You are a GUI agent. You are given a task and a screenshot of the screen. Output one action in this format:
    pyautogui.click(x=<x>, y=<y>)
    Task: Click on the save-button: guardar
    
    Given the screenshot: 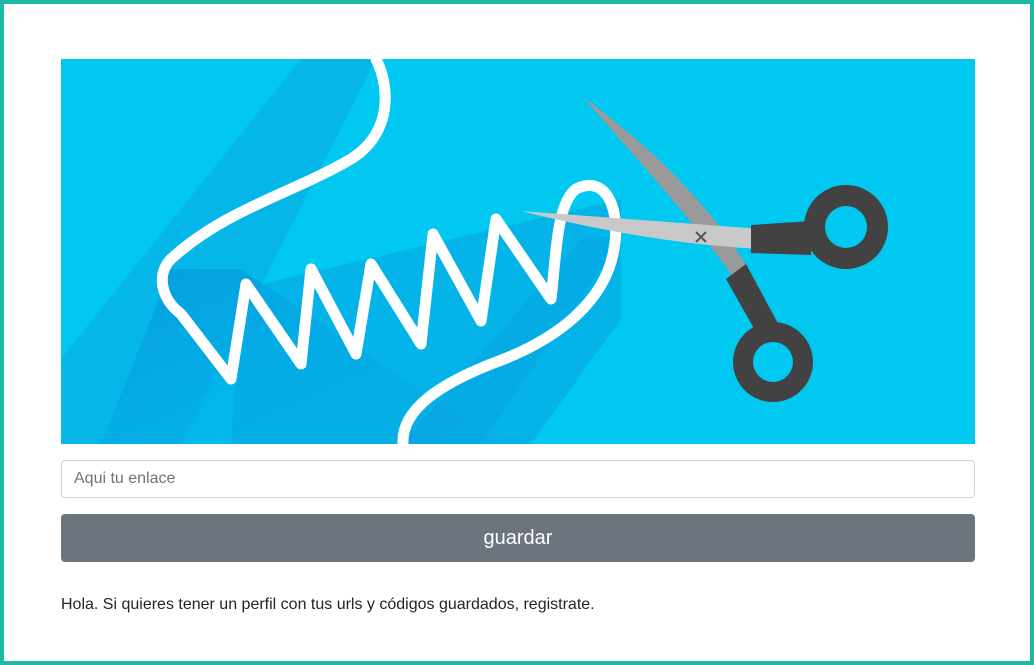 What is the action you would take?
    pyautogui.click(x=518, y=538)
    